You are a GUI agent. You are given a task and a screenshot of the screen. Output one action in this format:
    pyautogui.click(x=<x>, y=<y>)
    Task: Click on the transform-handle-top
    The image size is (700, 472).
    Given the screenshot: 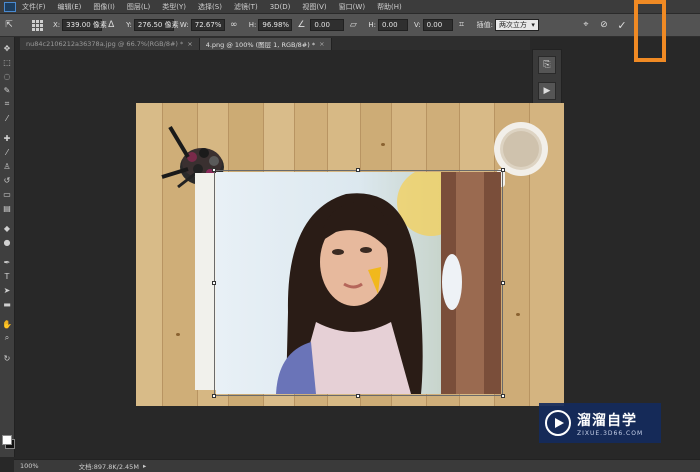 What is the action you would take?
    pyautogui.click(x=358, y=170)
    